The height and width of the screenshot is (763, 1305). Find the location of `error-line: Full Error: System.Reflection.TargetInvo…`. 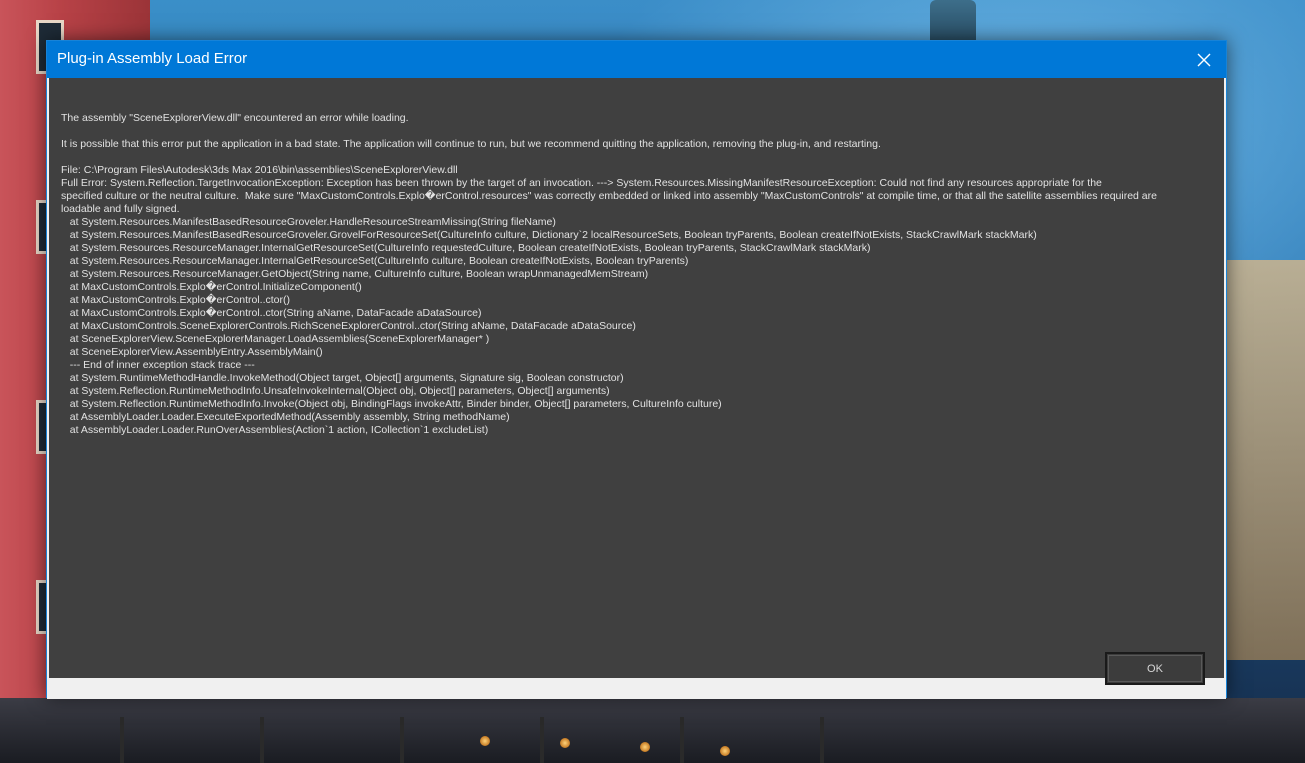

error-line: Full Error: System.Reflection.TargetInvo… is located at coordinates (581, 183).